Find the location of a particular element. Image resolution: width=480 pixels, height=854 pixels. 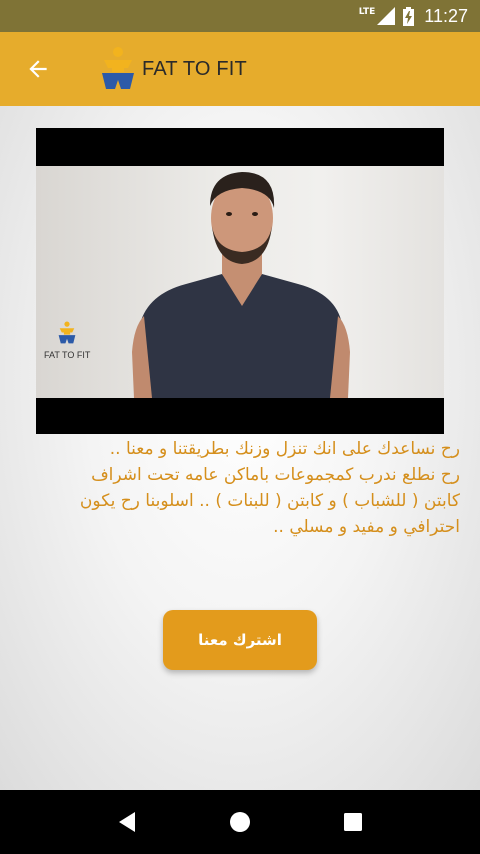

video-watermark: FAT TO FIT is located at coordinates (67, 340).